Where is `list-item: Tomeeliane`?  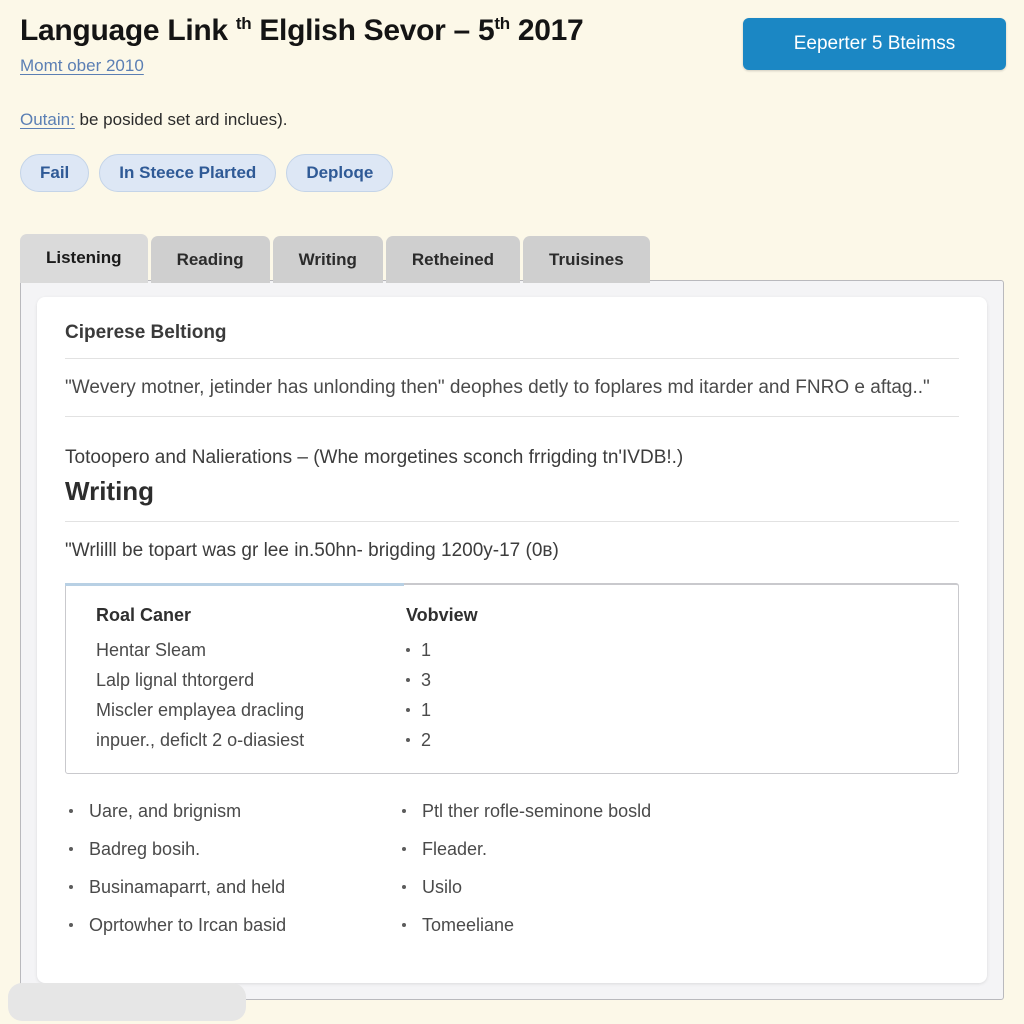
list-item: Tomeeliane is located at coordinates (680, 925).